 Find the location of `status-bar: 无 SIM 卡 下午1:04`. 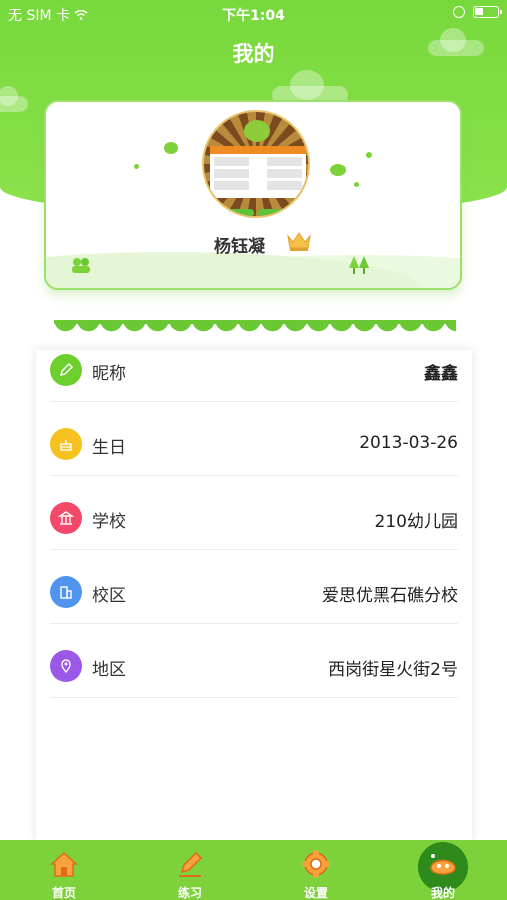

status-bar: 无 SIM 卡 下午1:04 is located at coordinates (253, 14).